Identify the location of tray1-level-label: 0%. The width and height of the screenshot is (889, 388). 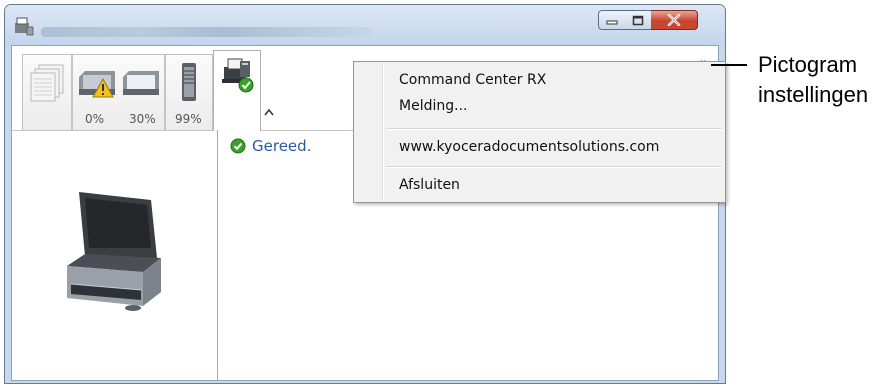
(95, 119).